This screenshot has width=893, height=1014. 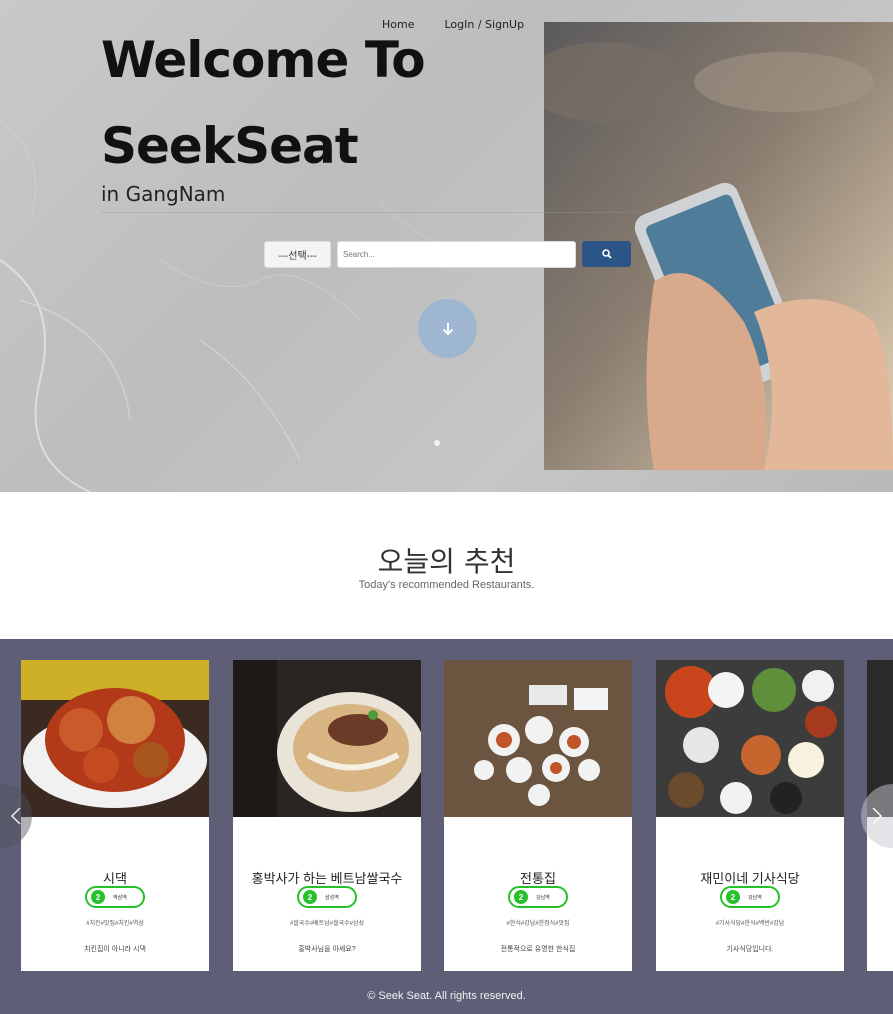 What do you see at coordinates (373, 212) in the screenshot?
I see `hero-divider` at bounding box center [373, 212].